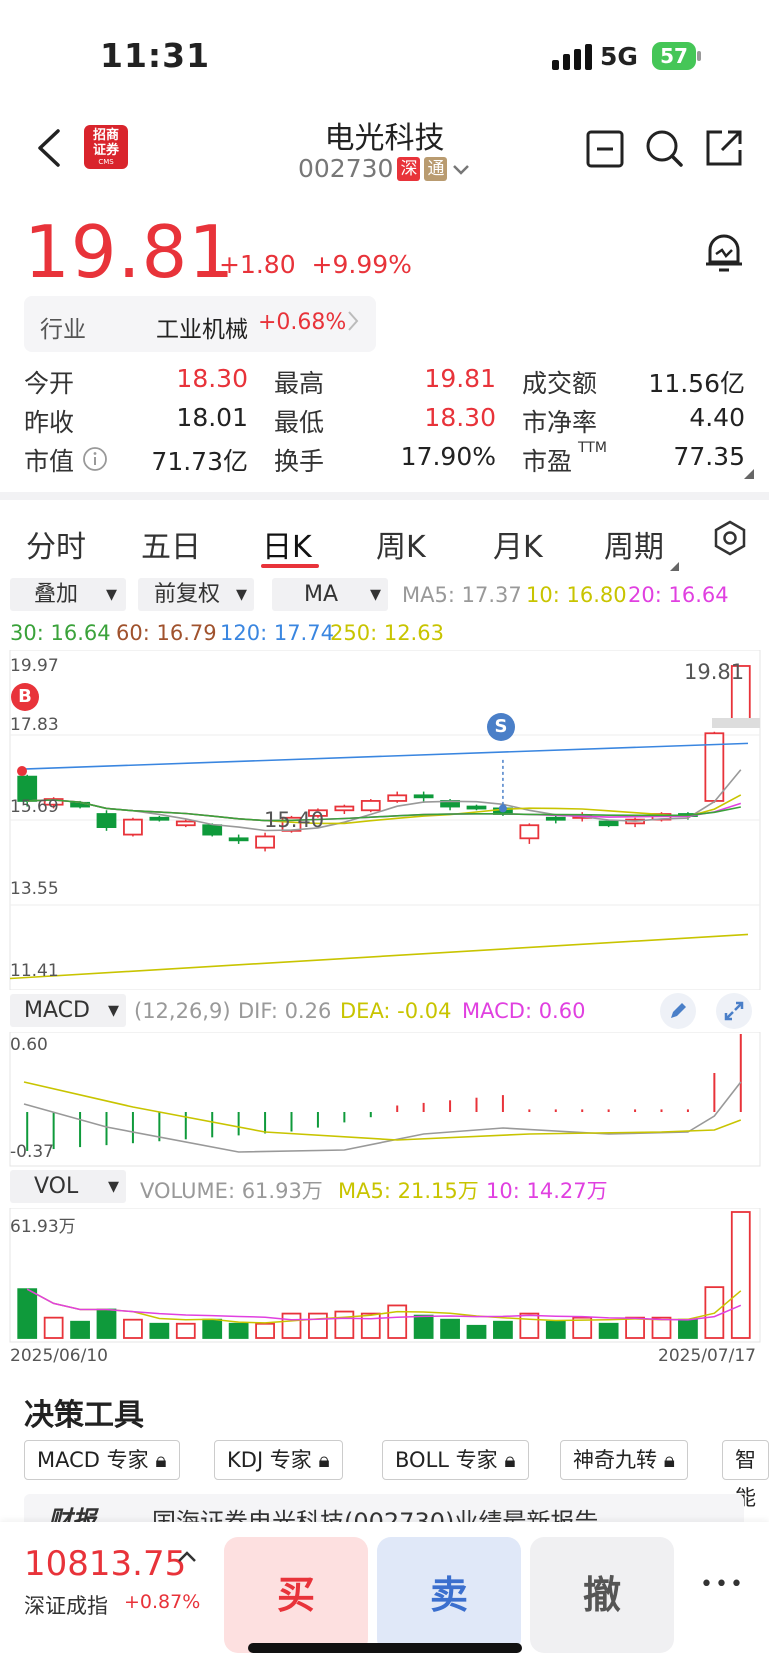 This screenshot has width=769, height=1665. Describe the element at coordinates (724, 252) in the screenshot. I see `price-alert-icon` at that location.